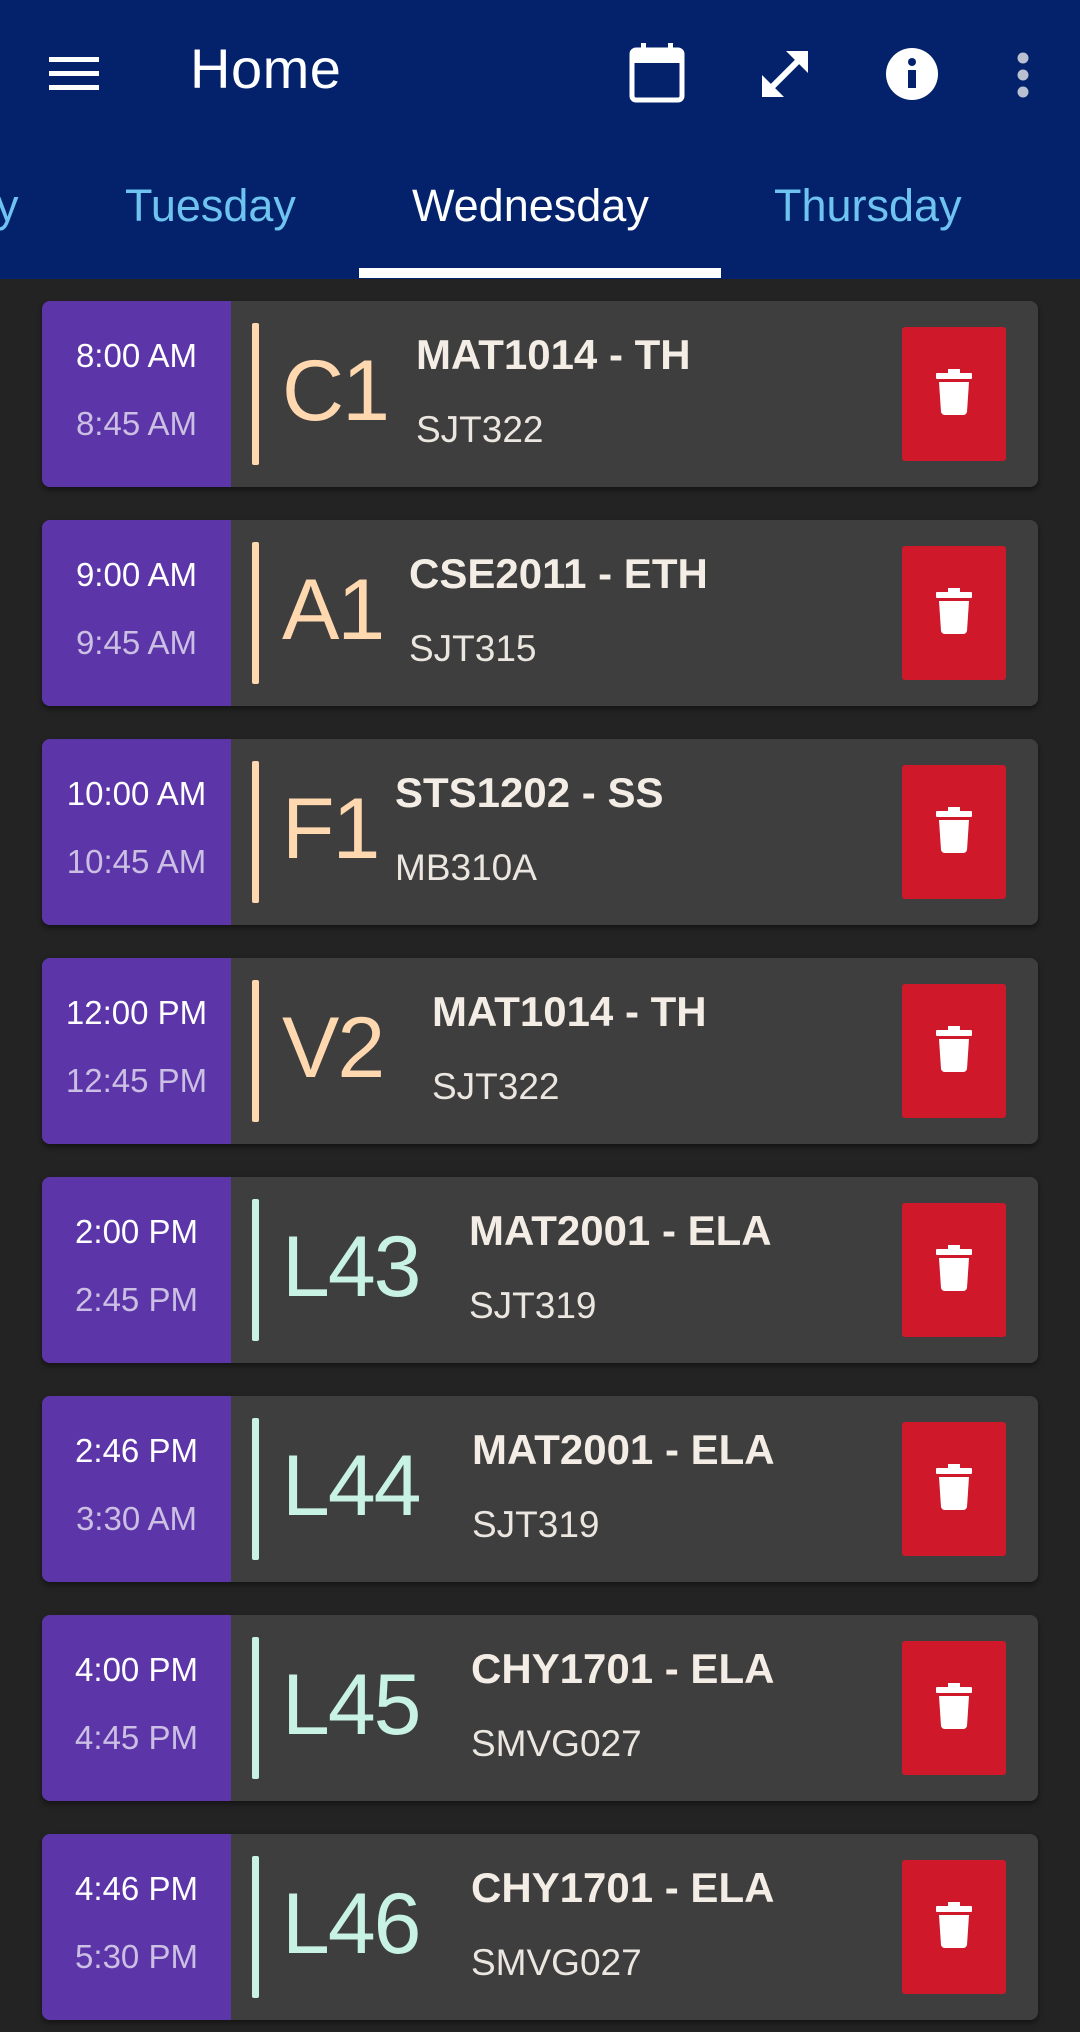  I want to click on day-tabs: y Tuesday Wednesday Thursday, so click(540, 214).